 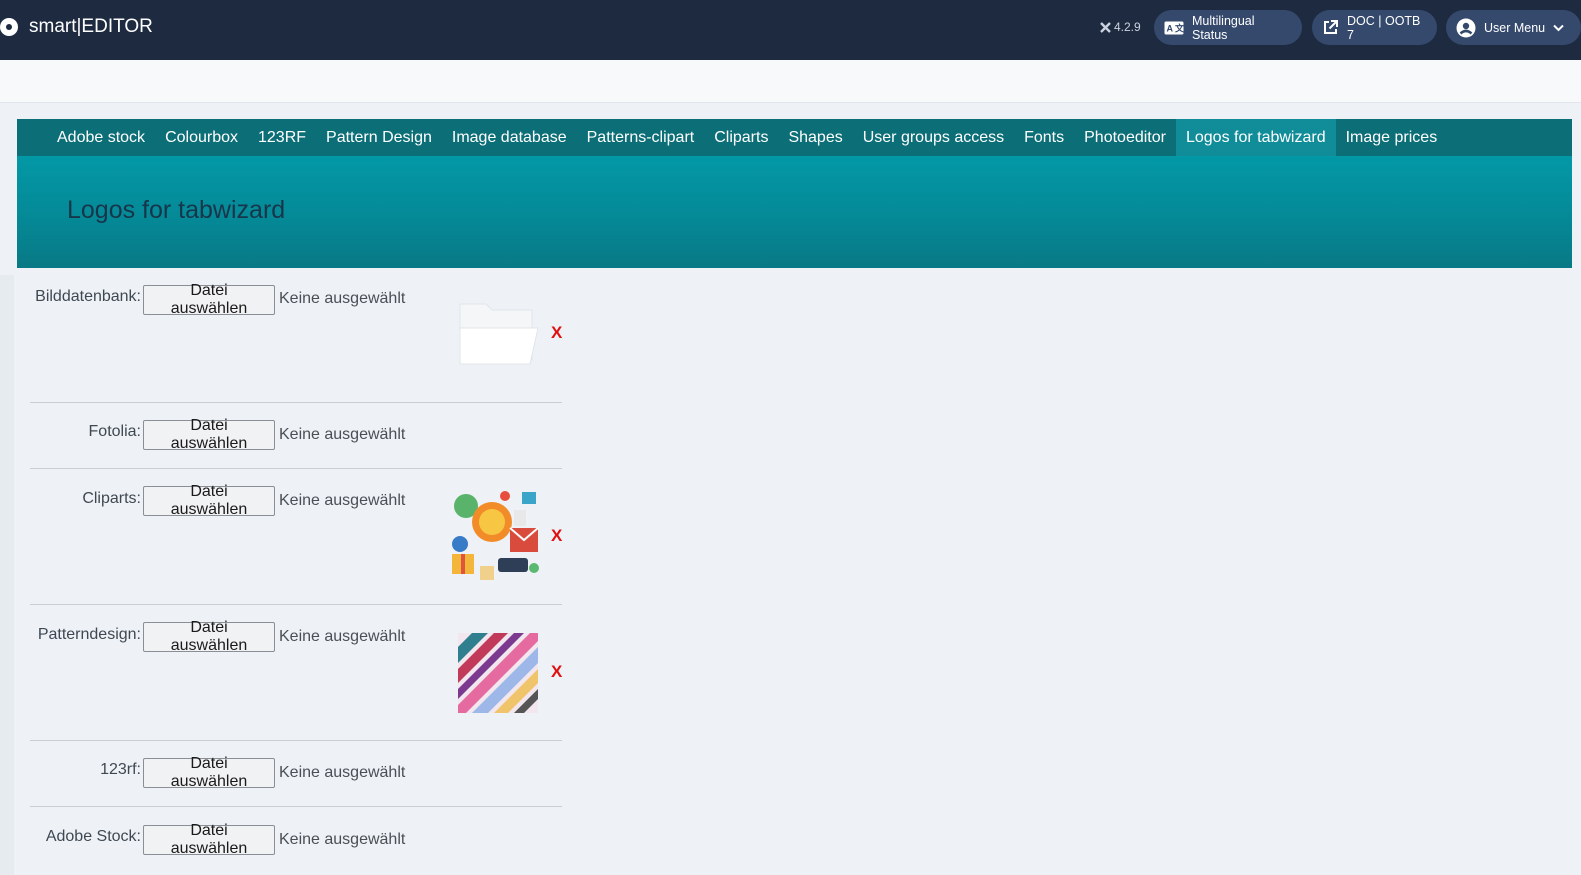 What do you see at coordinates (1255, 137) in the screenshot?
I see `tab-logos-for-tabwizard: Logos for tabwizard` at bounding box center [1255, 137].